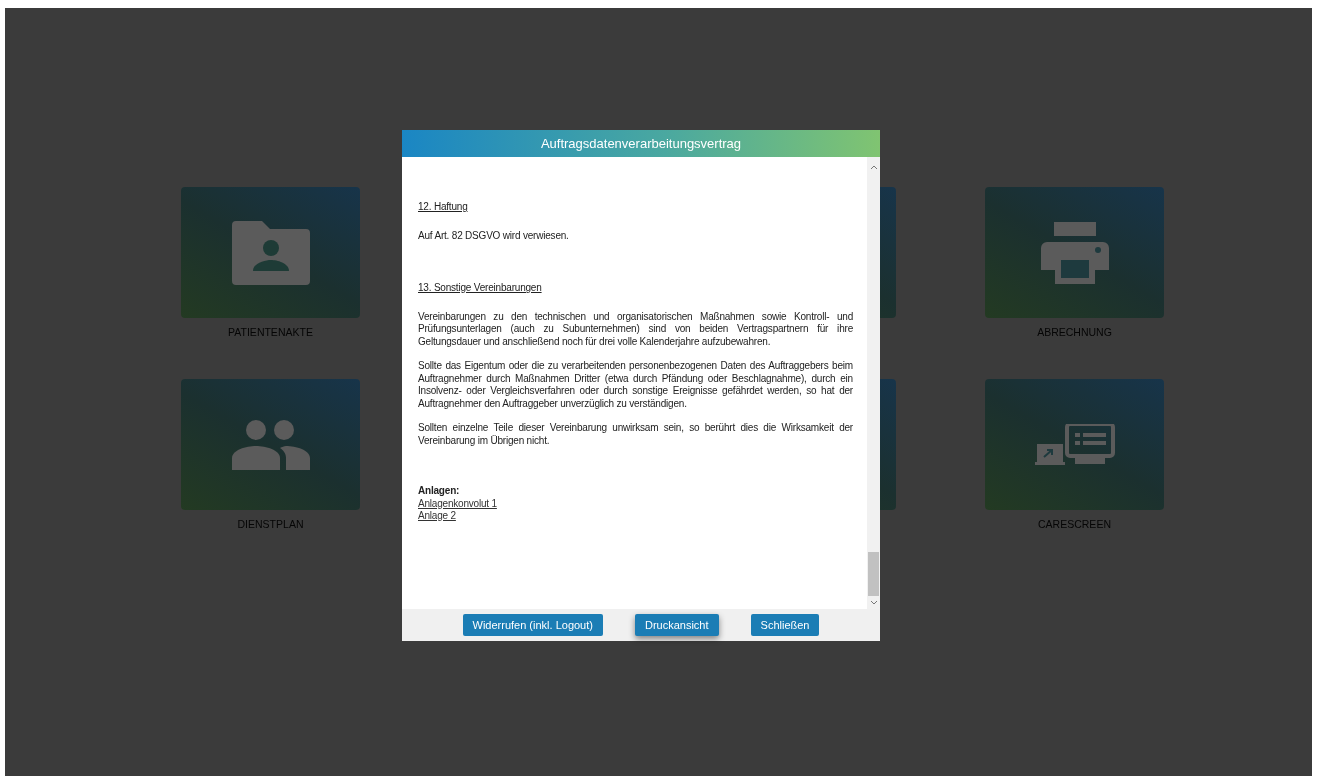 The image size is (1317, 776). I want to click on scrollbar-thumb, so click(873, 574).